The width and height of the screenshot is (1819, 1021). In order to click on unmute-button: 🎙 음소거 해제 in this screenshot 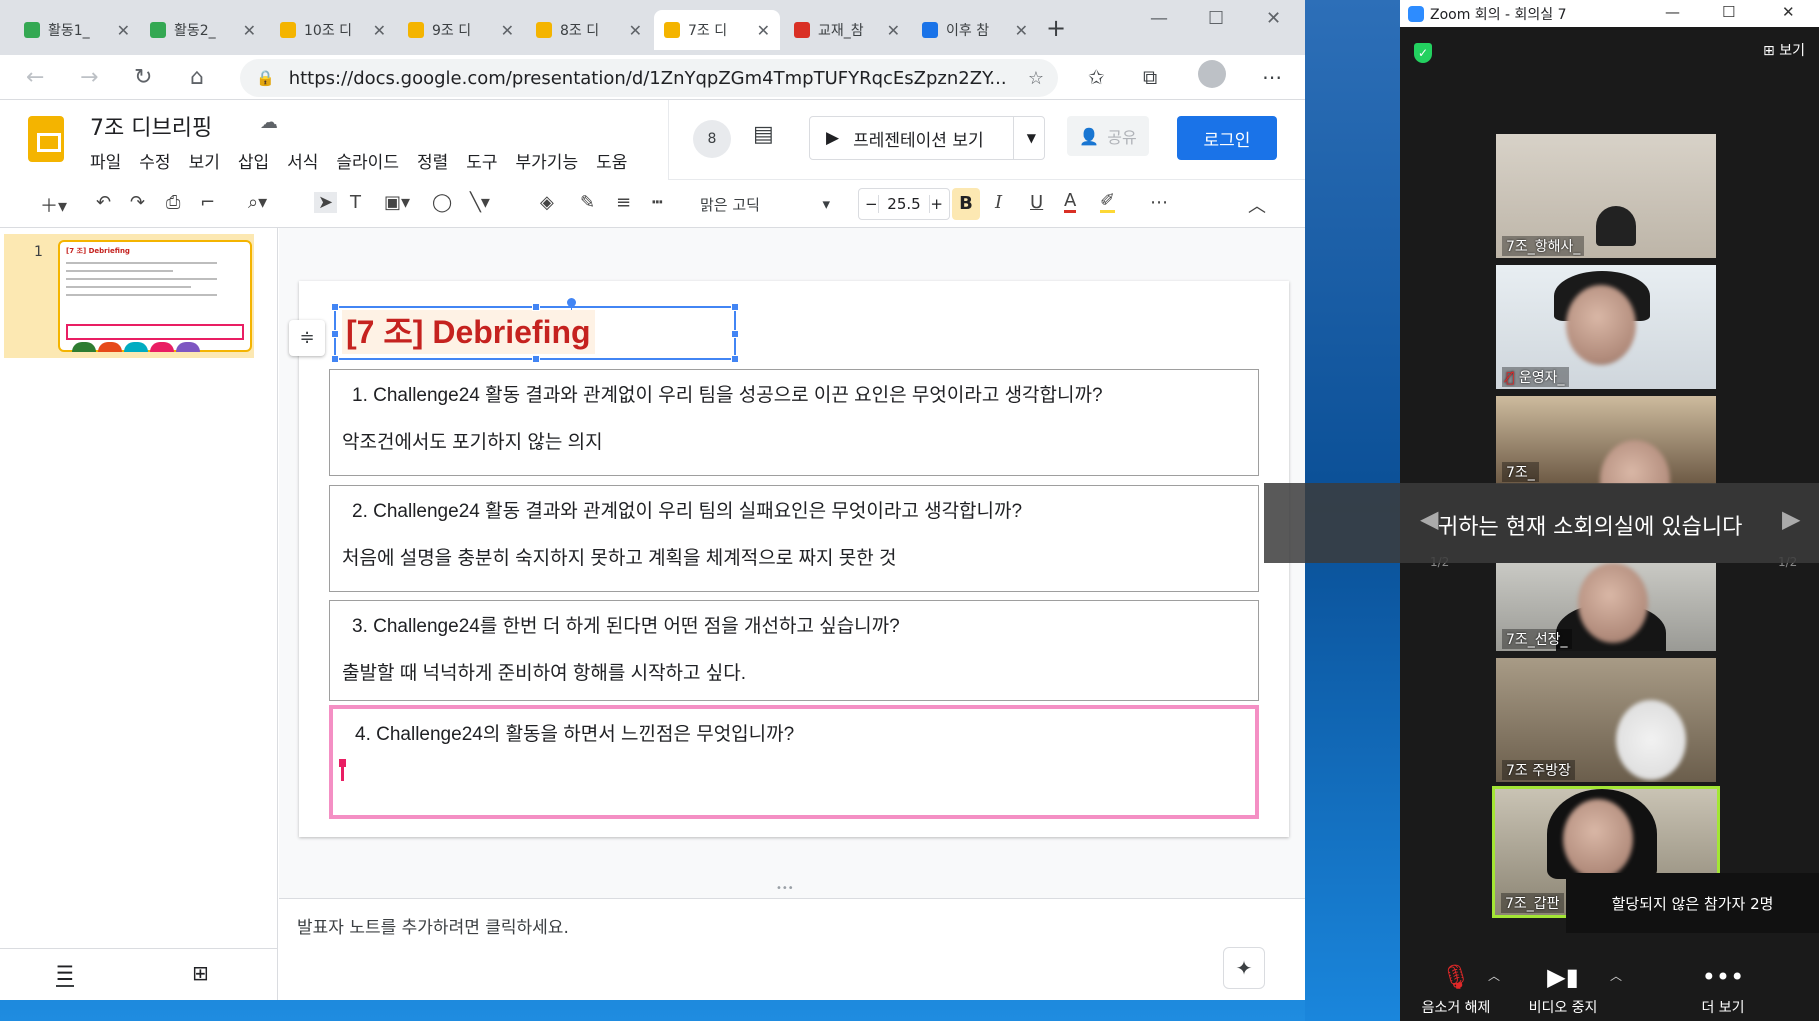, I will do `click(1456, 990)`.